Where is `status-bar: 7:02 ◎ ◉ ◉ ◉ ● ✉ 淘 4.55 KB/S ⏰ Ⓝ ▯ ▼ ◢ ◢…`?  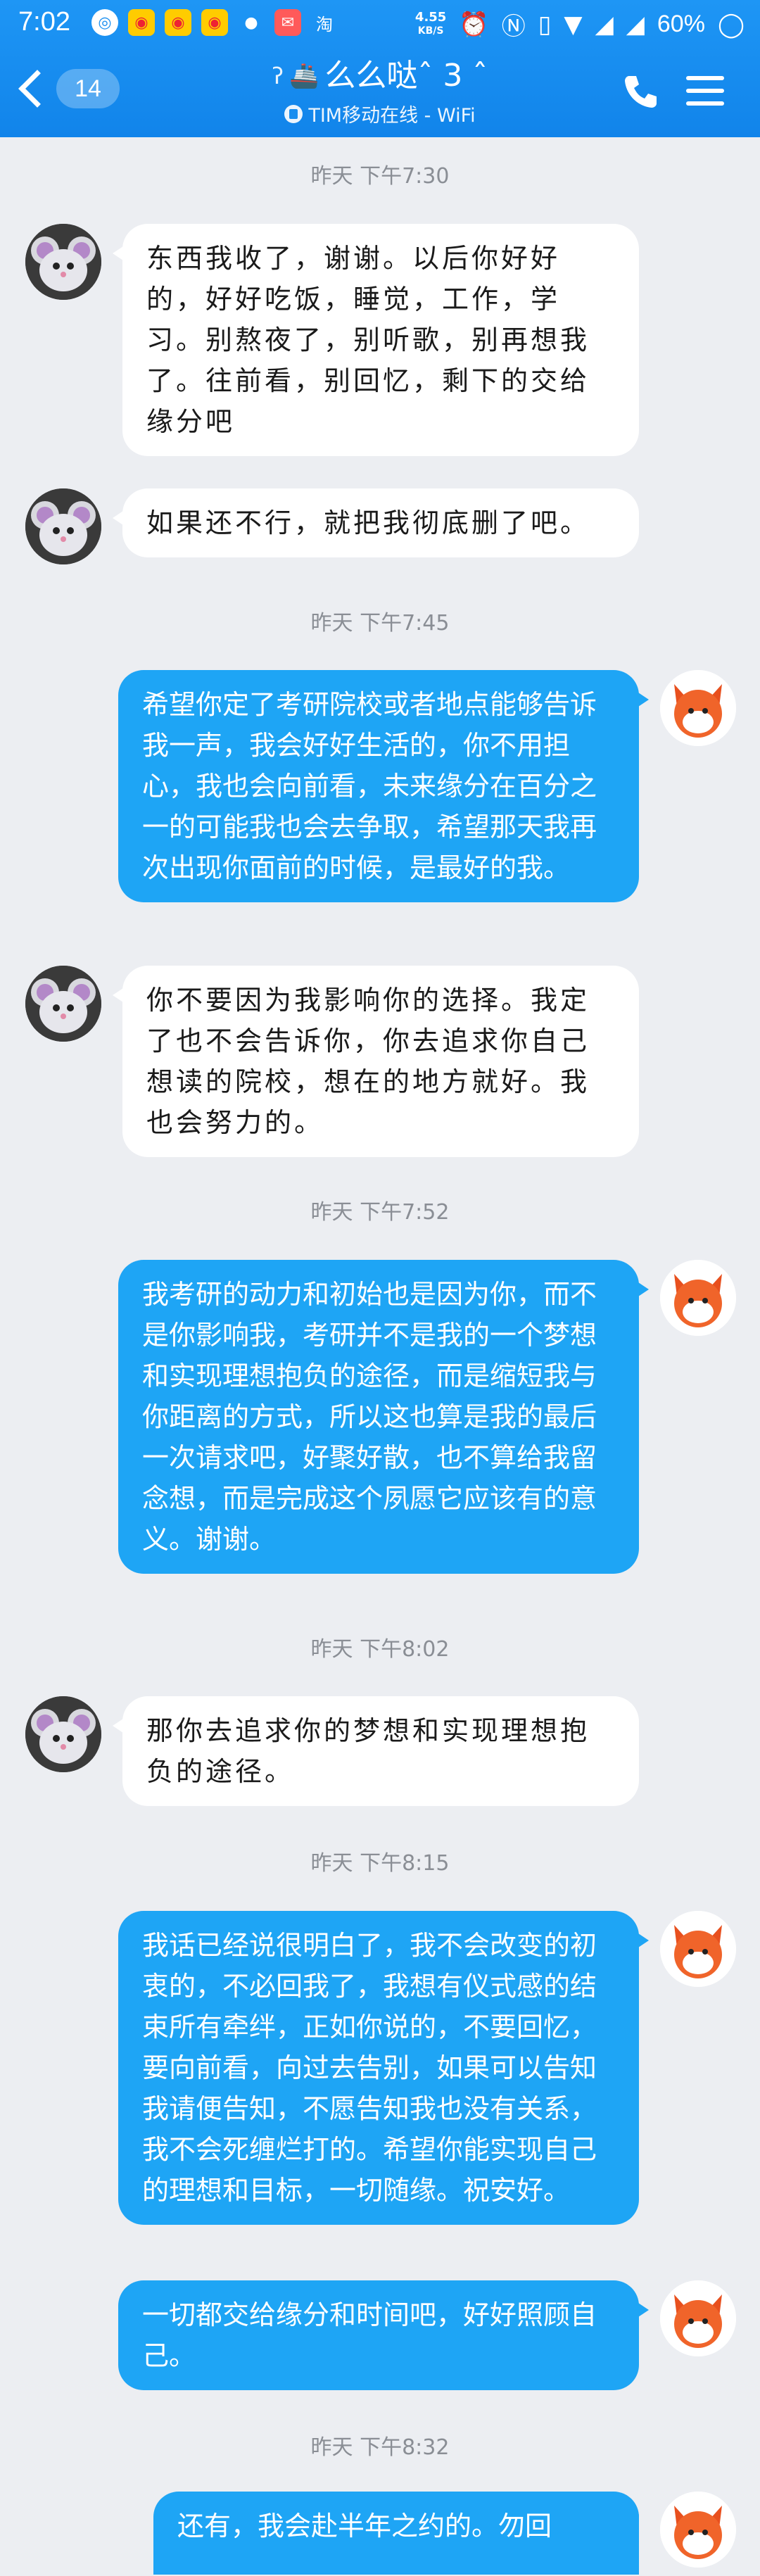
status-bar: 7:02 ◎ ◉ ◉ ◉ ● ✉ 淘 4.55 KB/S ⏰ Ⓝ ▯ ▼ ◢ ◢… is located at coordinates (380, 24).